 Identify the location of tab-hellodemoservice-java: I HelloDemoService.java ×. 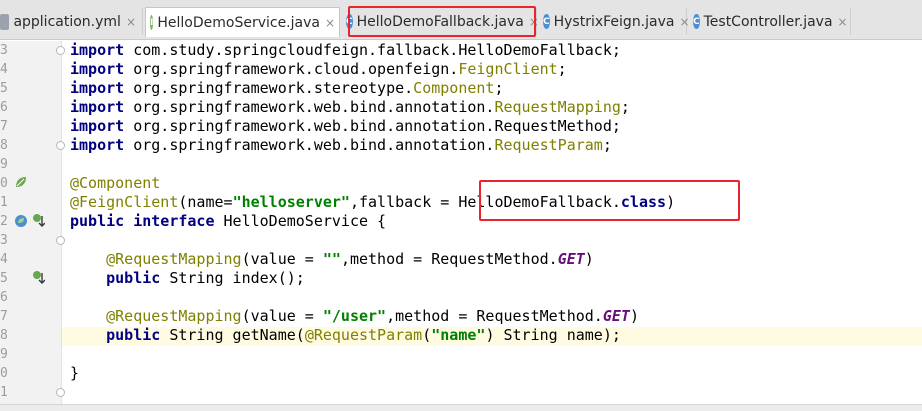
(242, 22).